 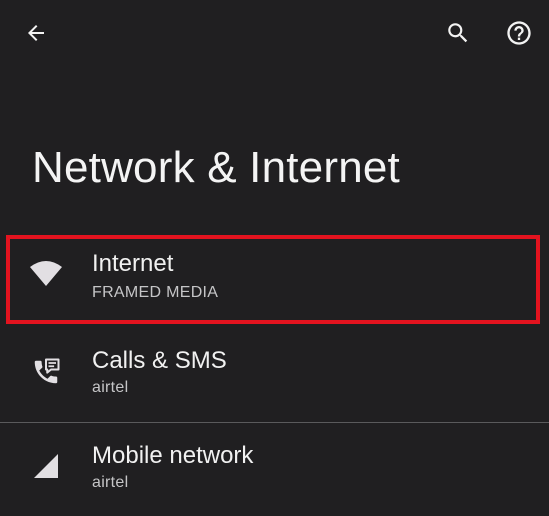 I want to click on list-item-title: Mobile network, so click(x=173, y=455).